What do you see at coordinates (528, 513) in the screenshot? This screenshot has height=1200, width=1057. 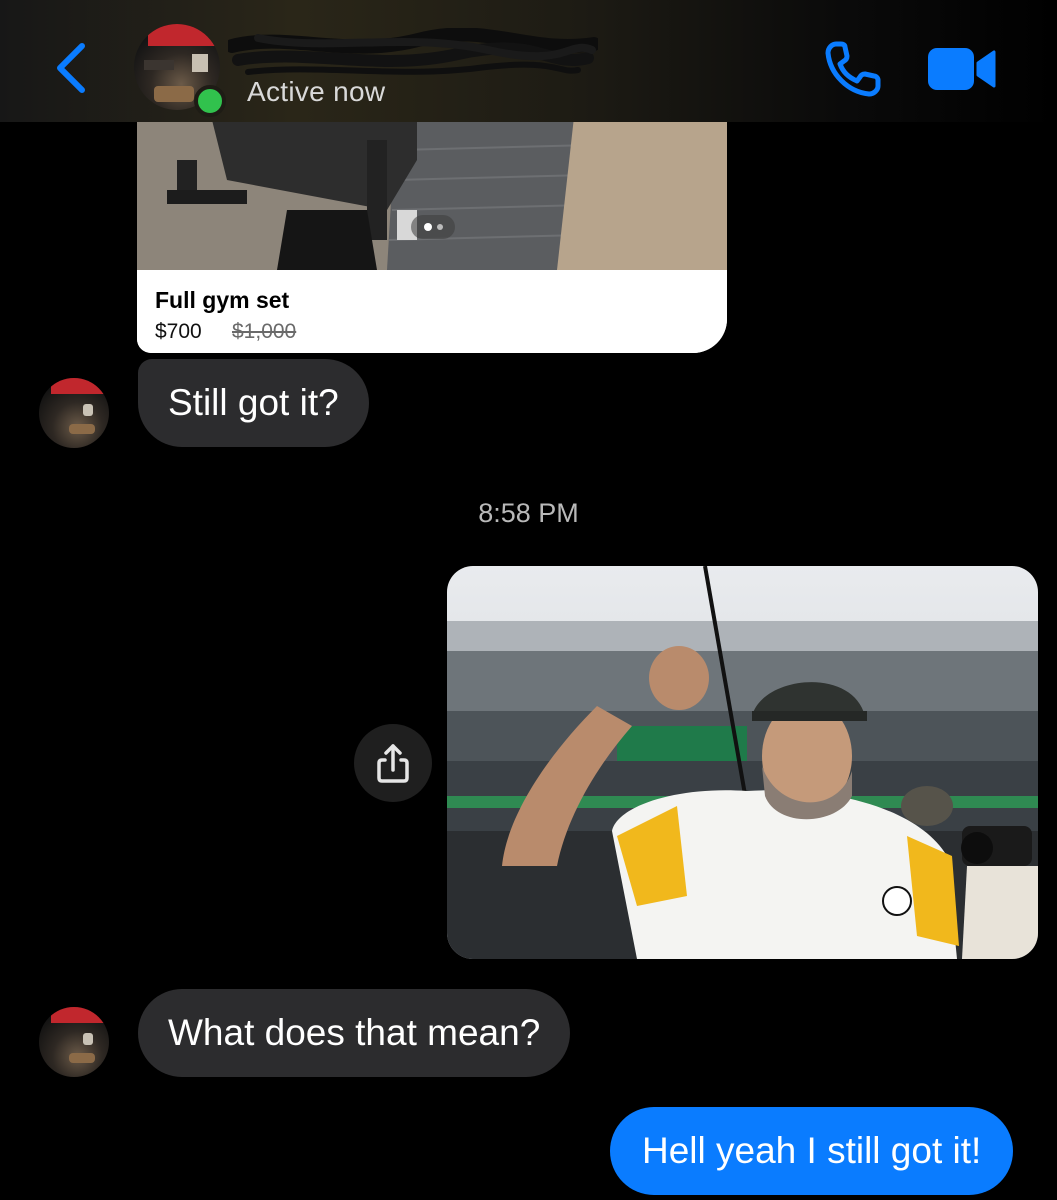 I see `message-timestamp: 8:58 PM` at bounding box center [528, 513].